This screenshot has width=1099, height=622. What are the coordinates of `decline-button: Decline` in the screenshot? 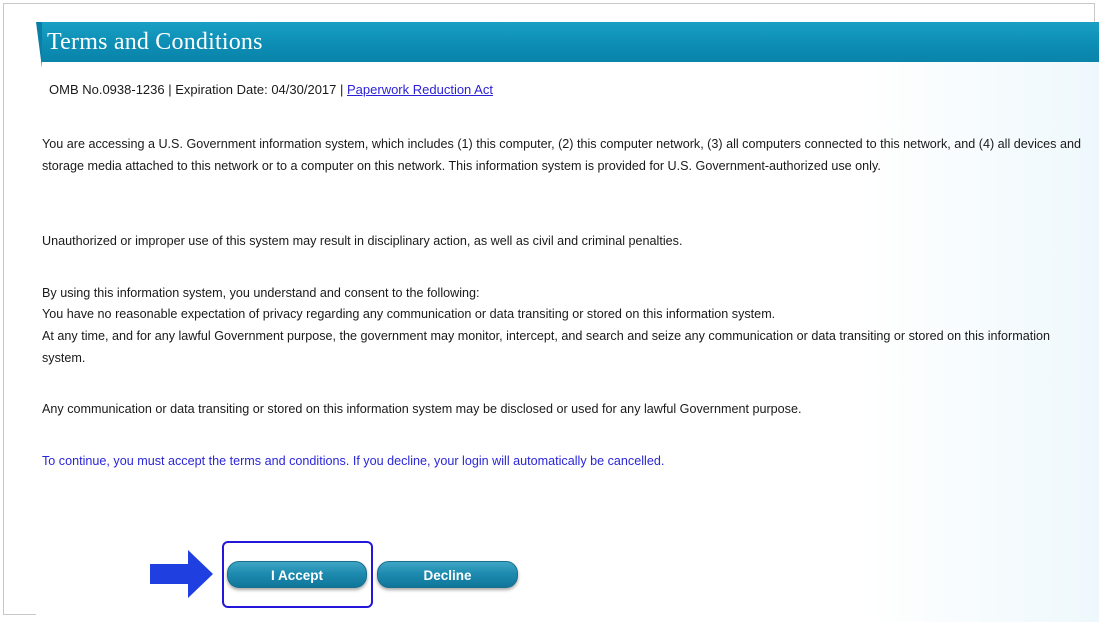 It's located at (447, 574).